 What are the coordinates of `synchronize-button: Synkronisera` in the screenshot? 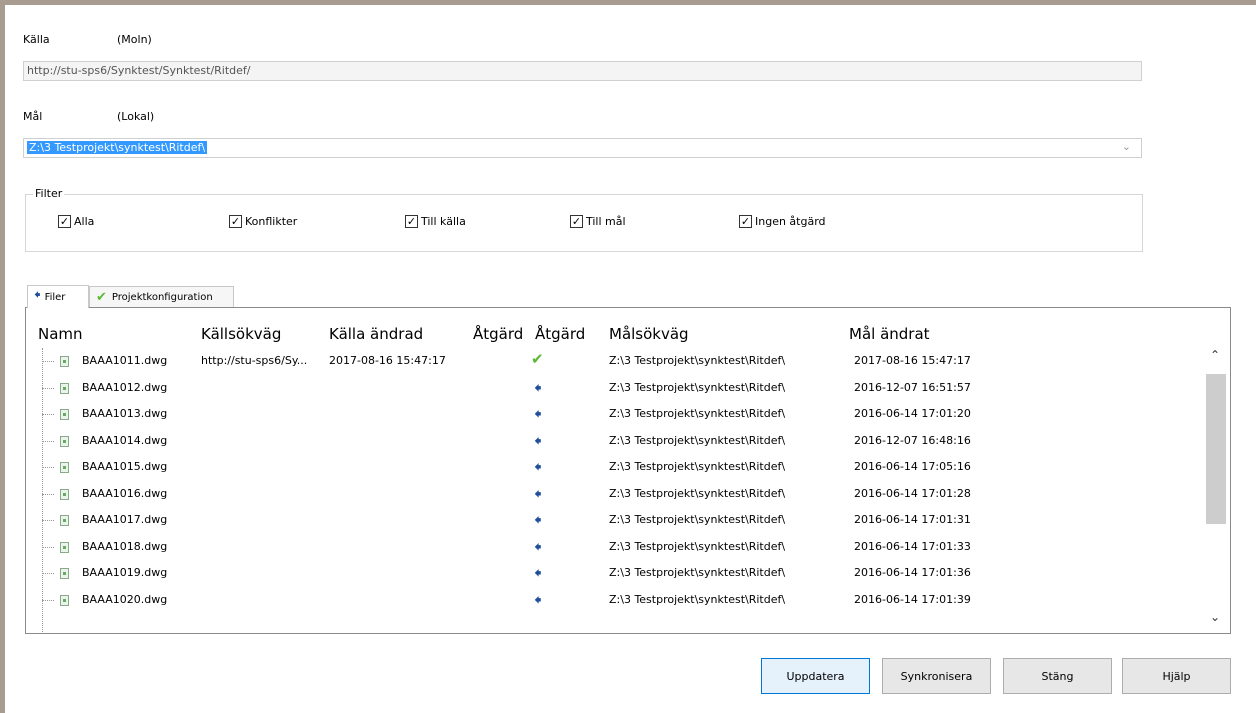 It's located at (936, 676).